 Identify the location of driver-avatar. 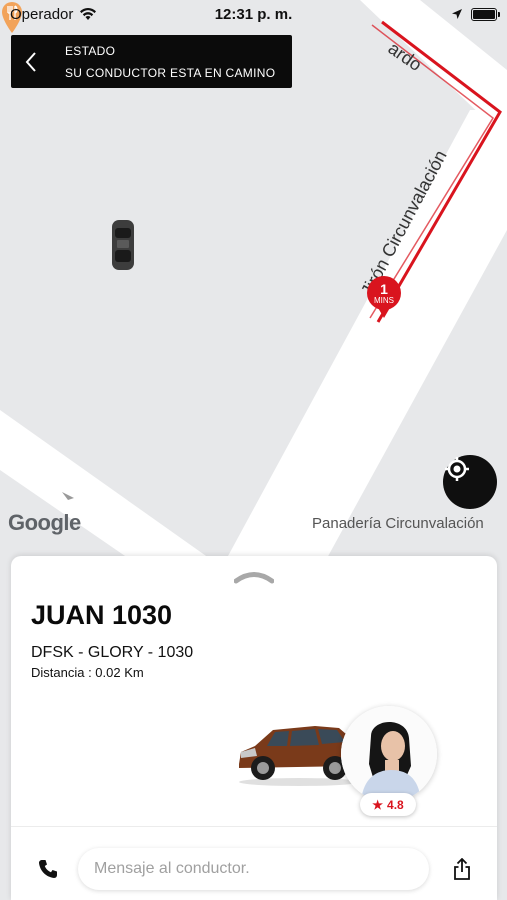
(389, 754).